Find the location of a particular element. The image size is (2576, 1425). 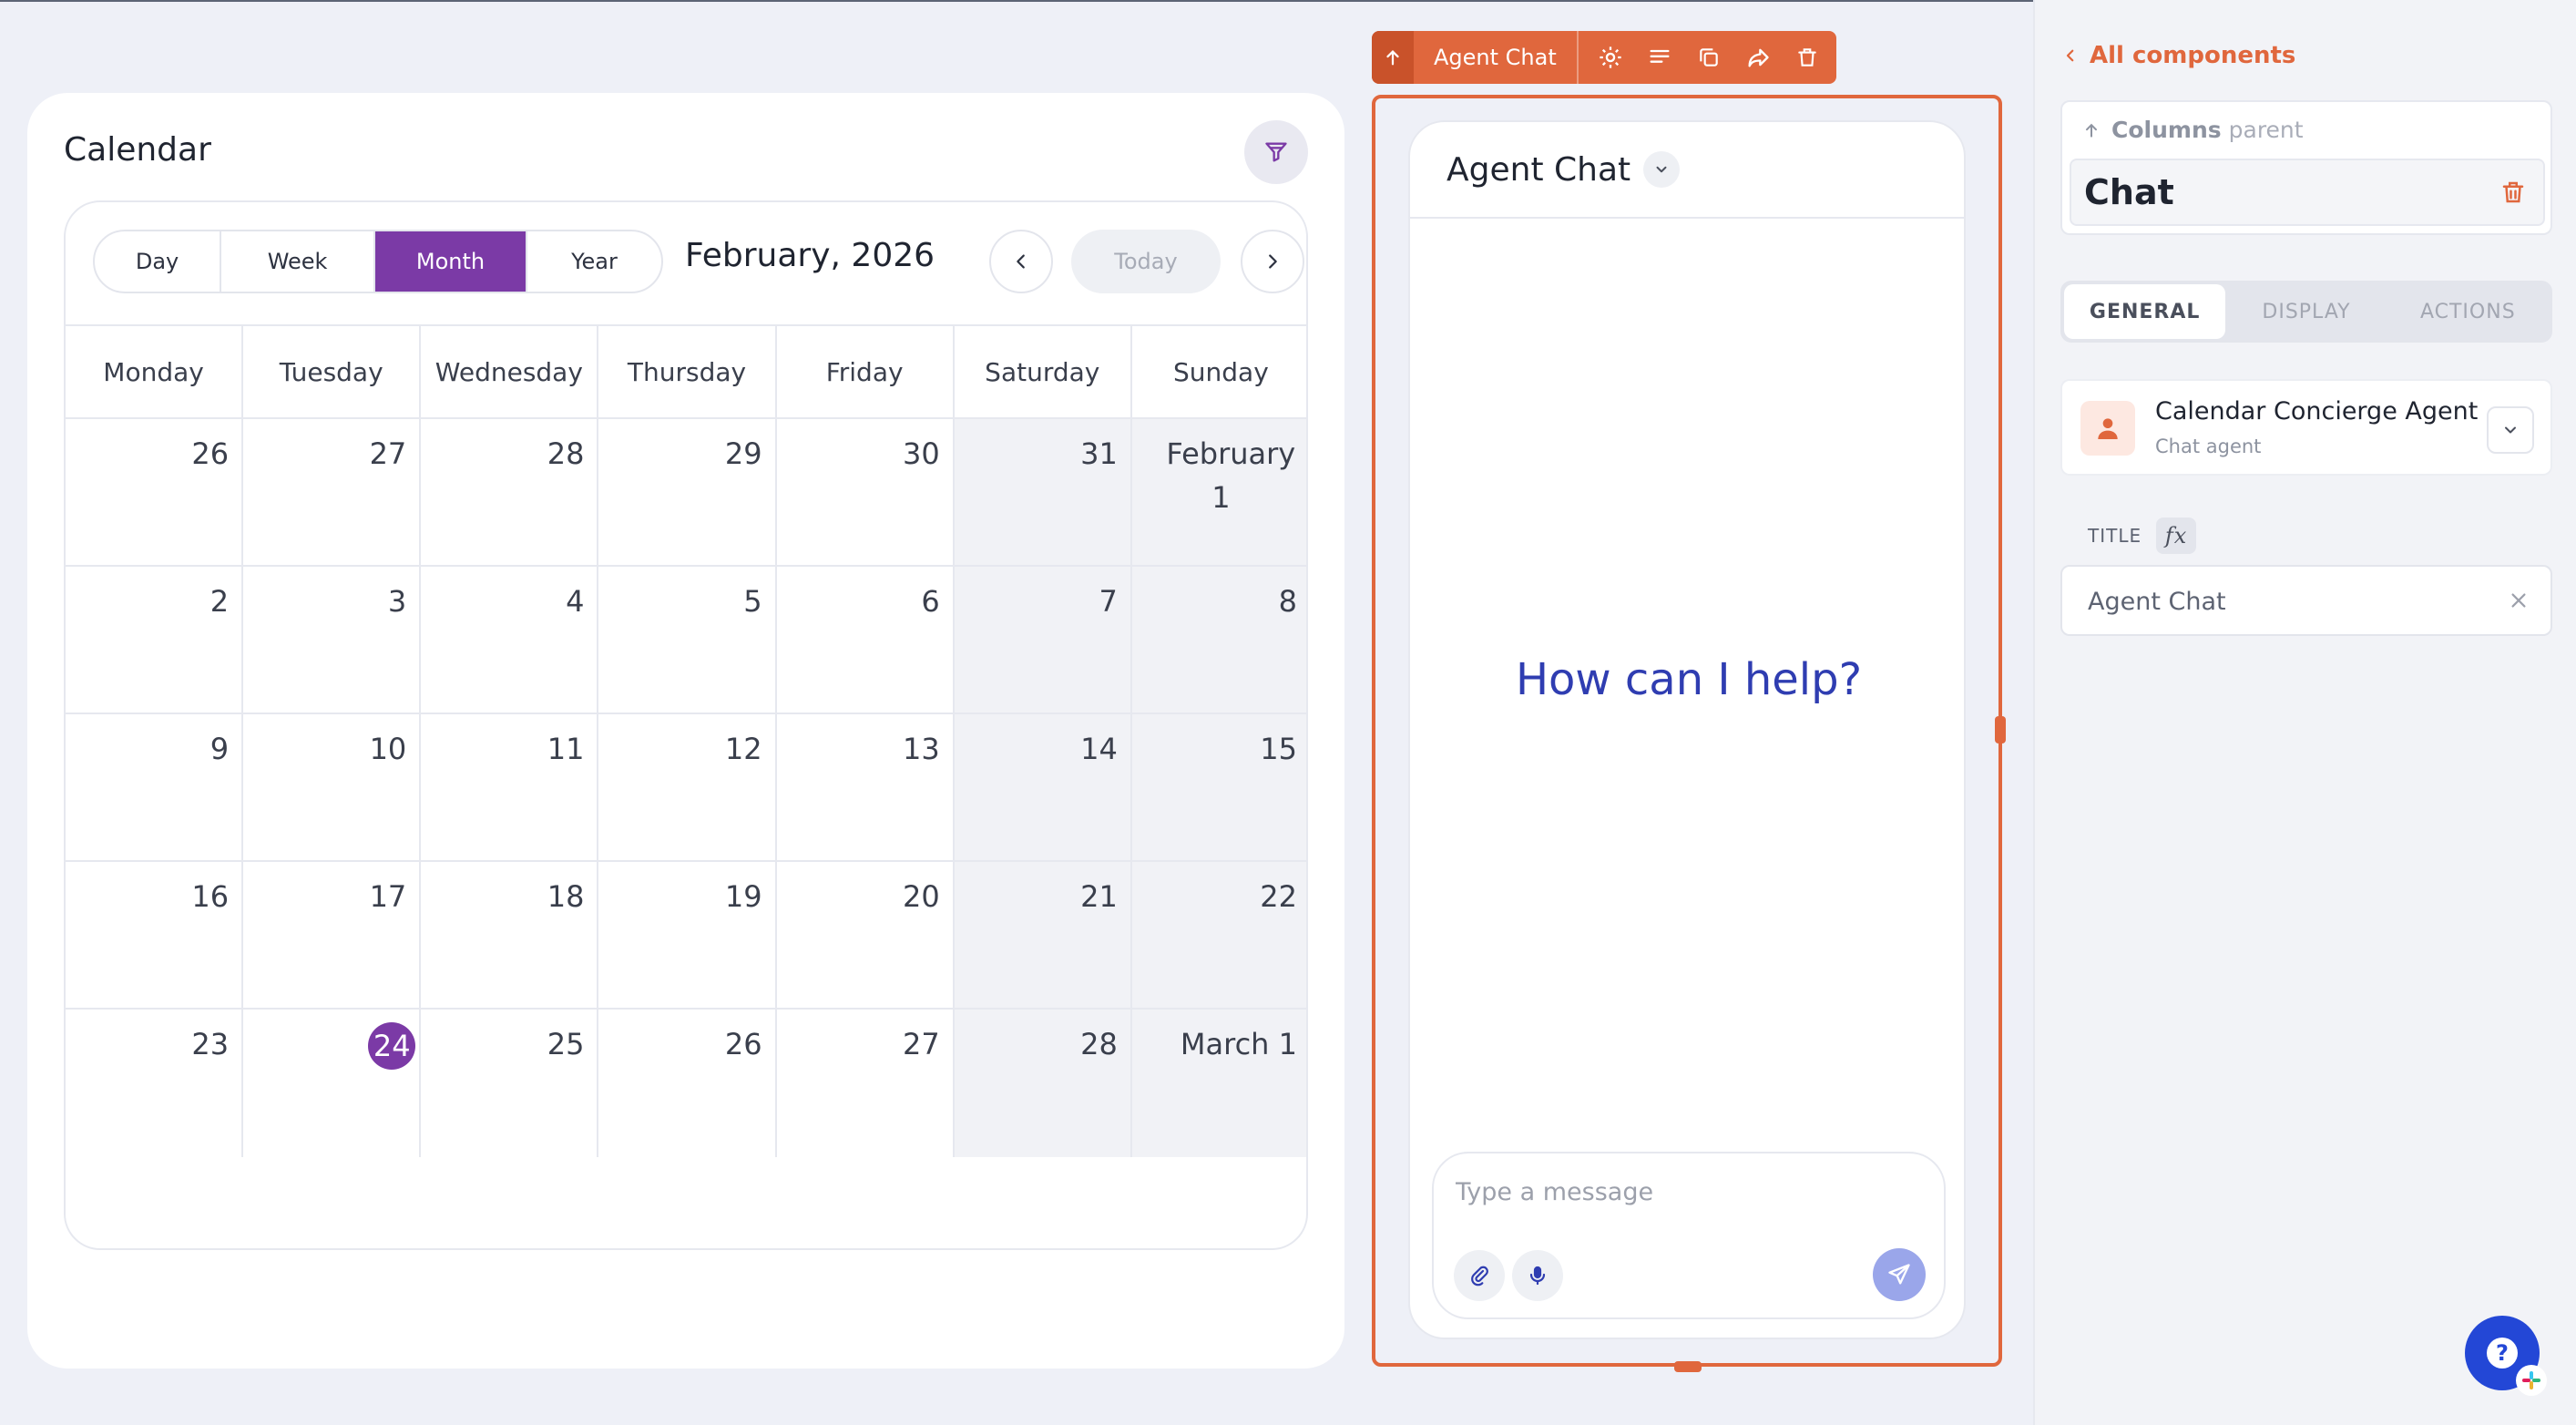

view-day-button: Day is located at coordinates (158, 261).